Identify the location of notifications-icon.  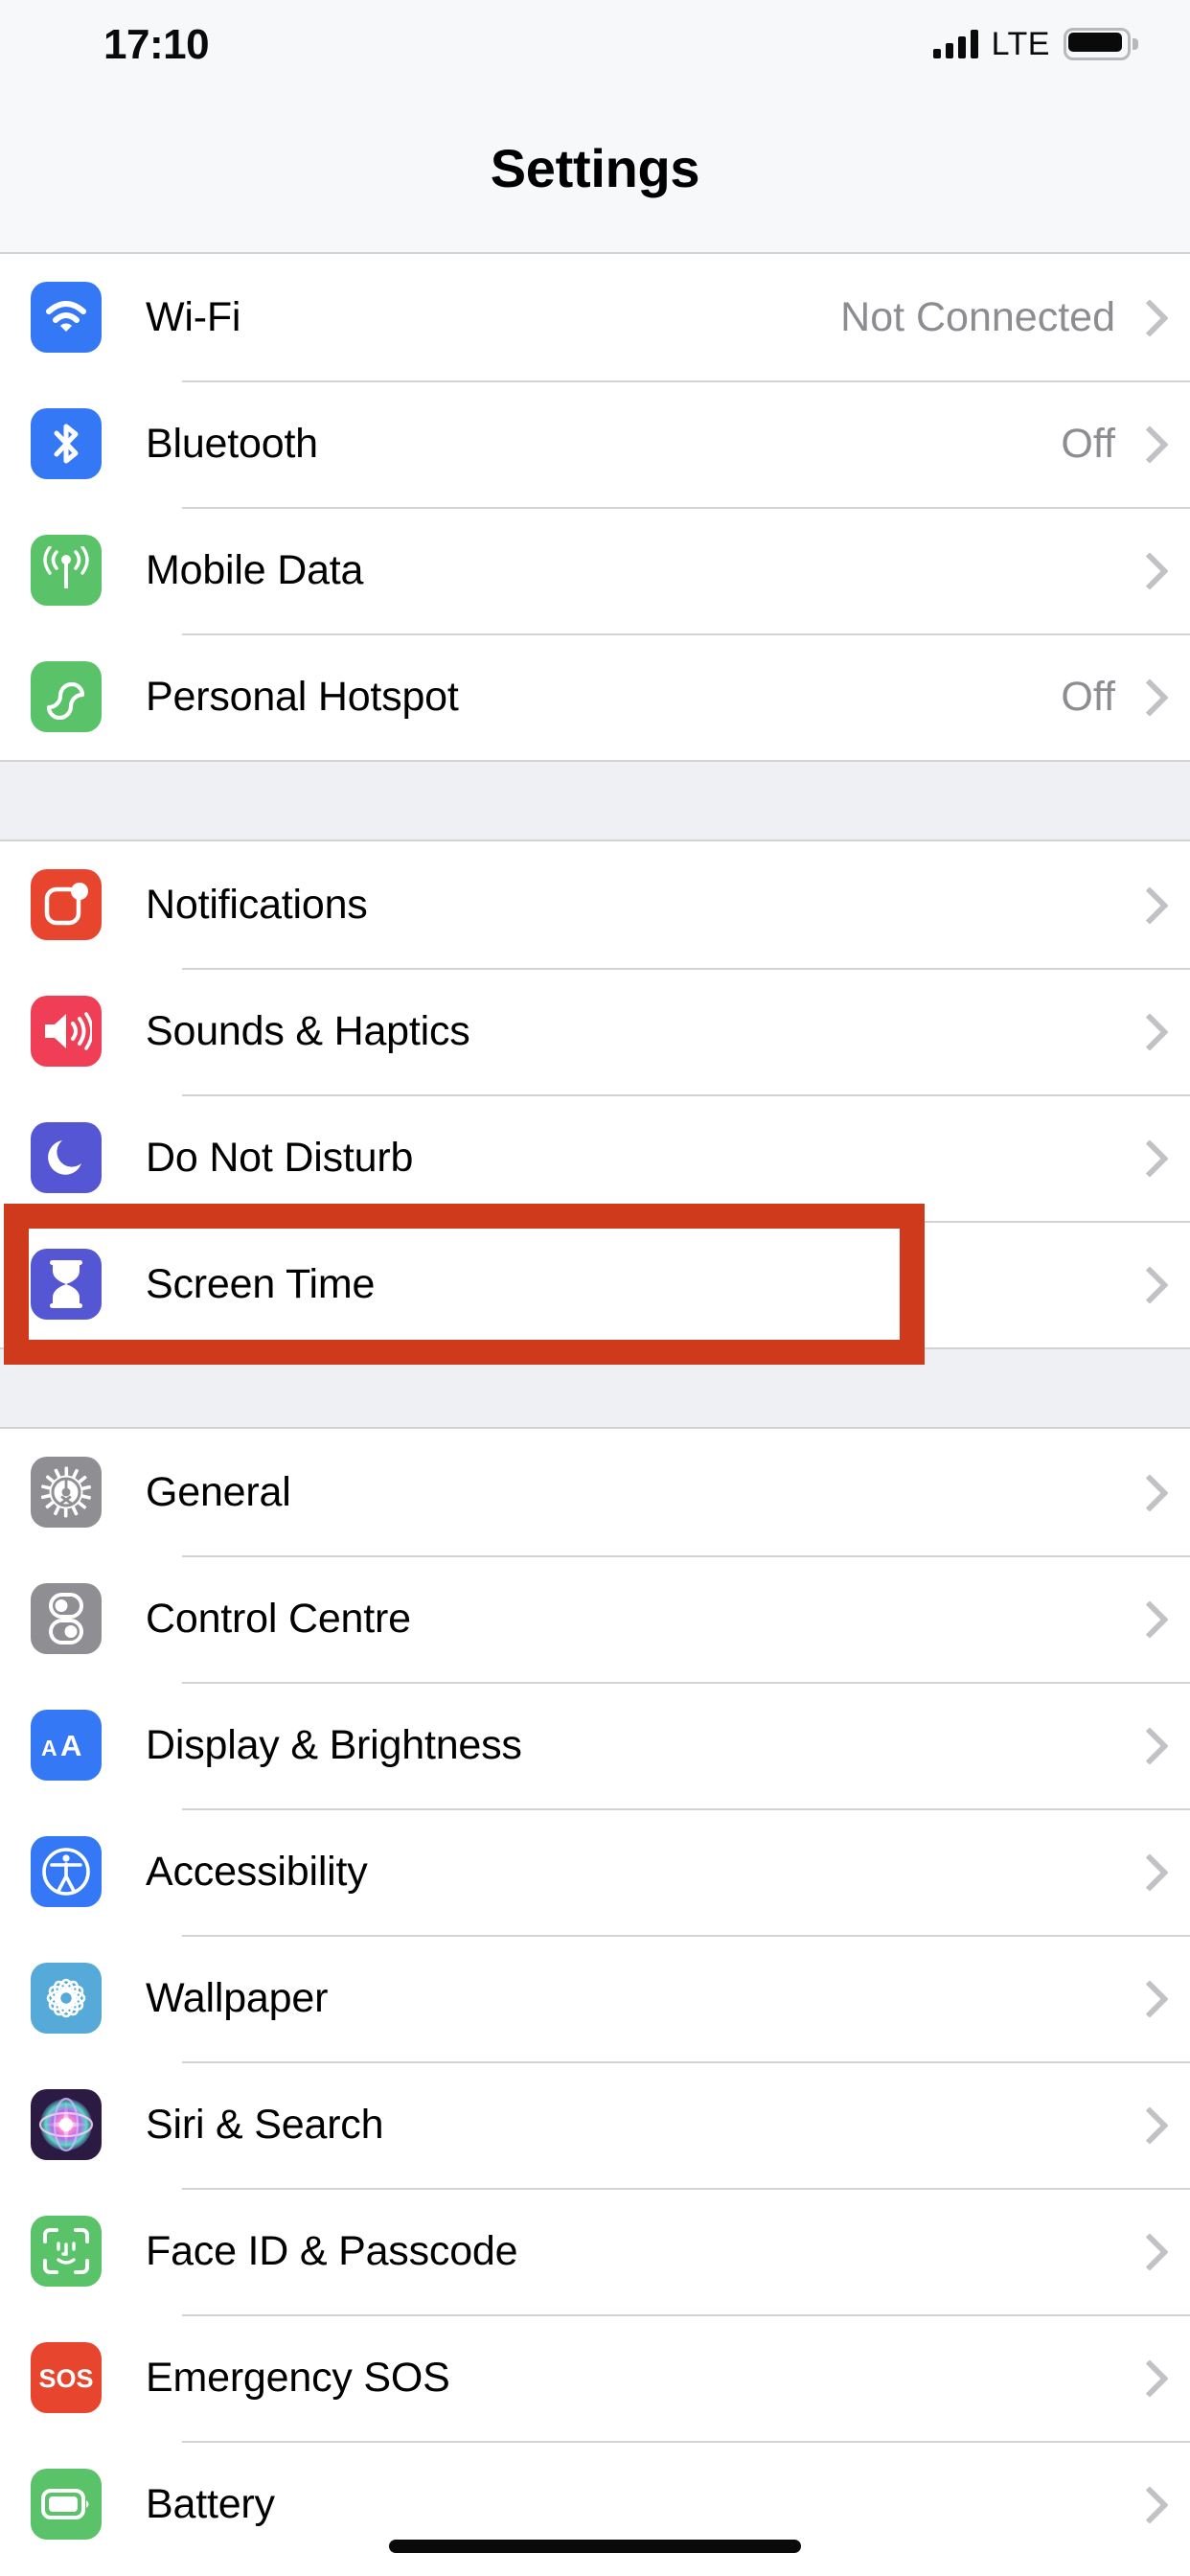
(66, 904).